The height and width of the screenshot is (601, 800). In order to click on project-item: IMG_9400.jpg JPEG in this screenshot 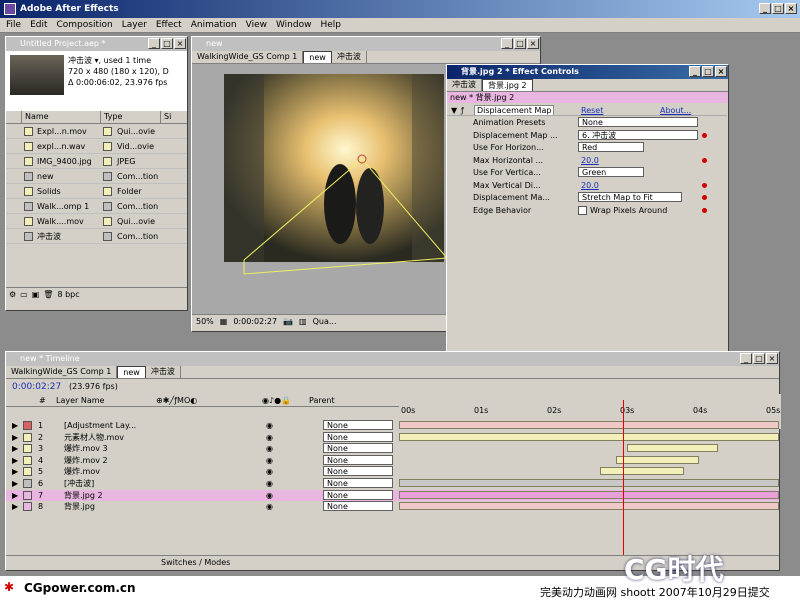, I will do `click(96, 161)`.